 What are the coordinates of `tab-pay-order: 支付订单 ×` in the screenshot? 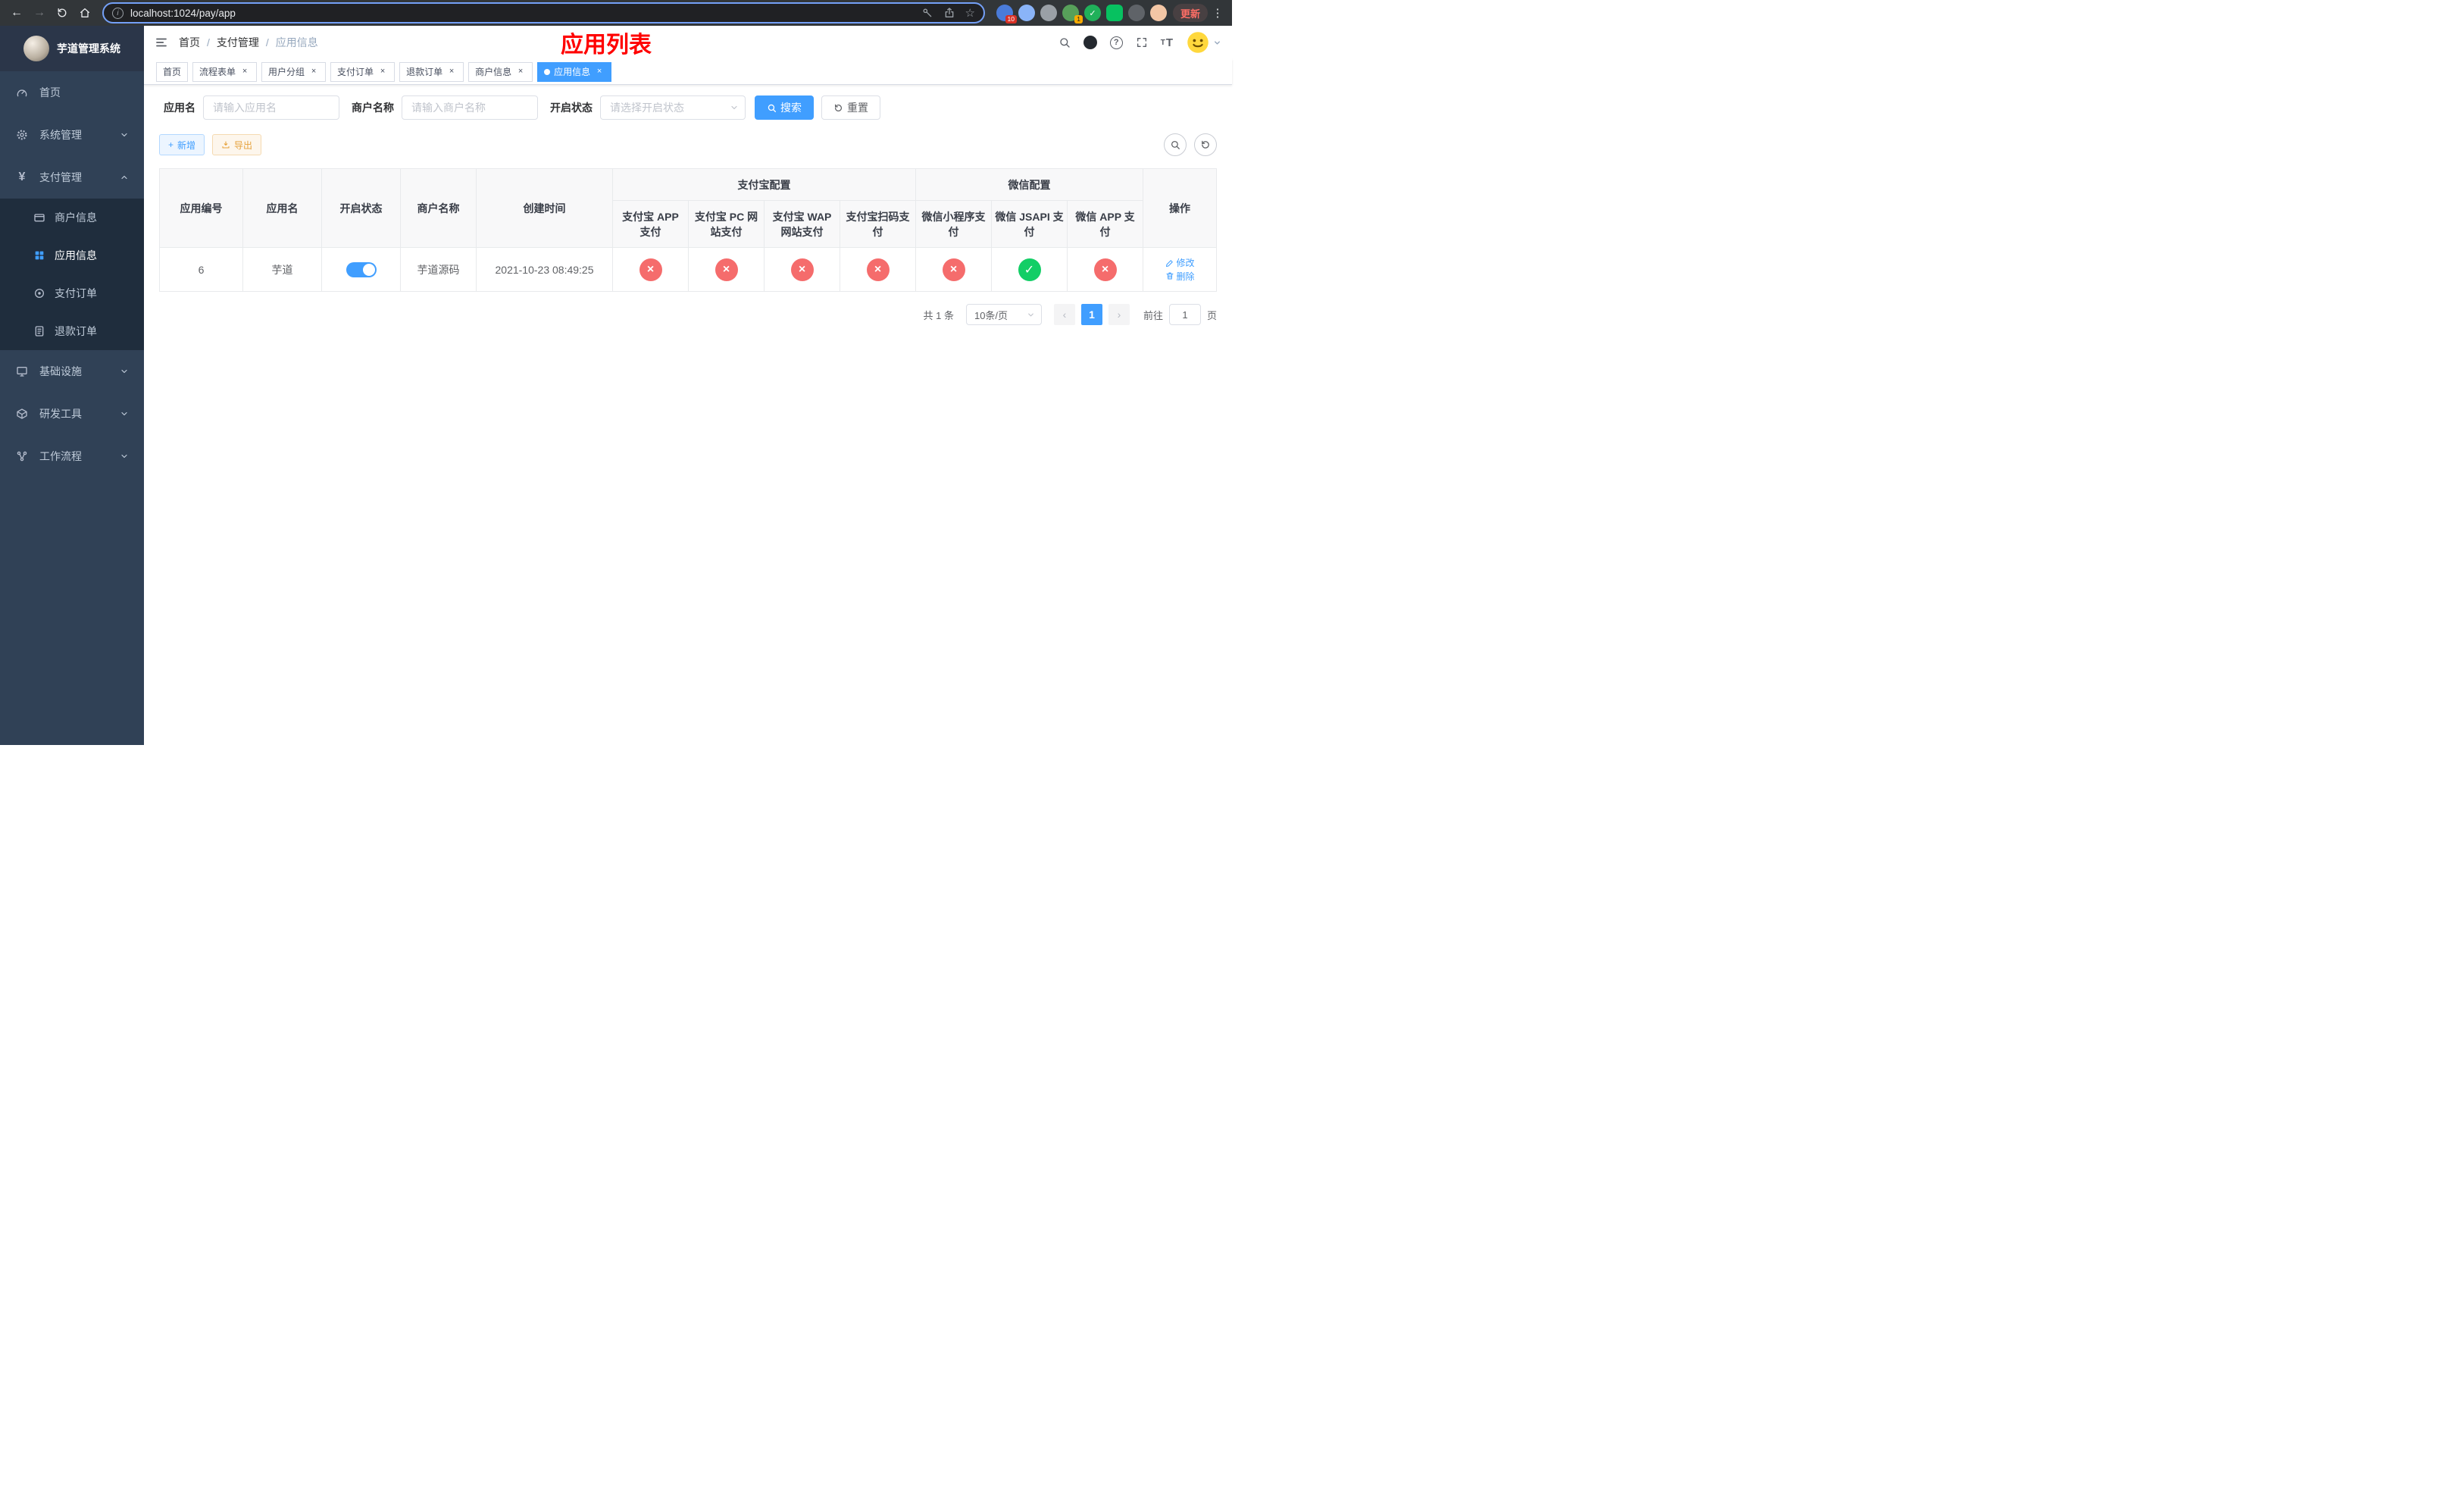 It's located at (363, 72).